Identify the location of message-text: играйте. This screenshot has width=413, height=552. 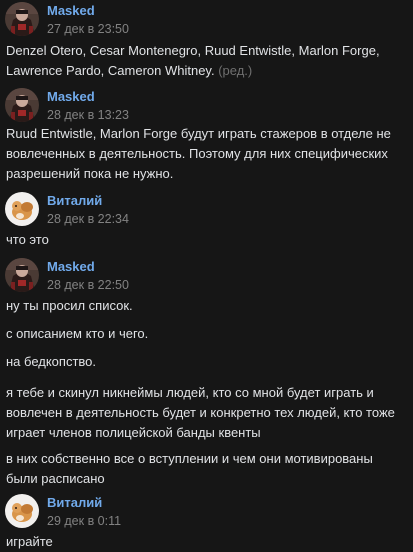
(29, 541).